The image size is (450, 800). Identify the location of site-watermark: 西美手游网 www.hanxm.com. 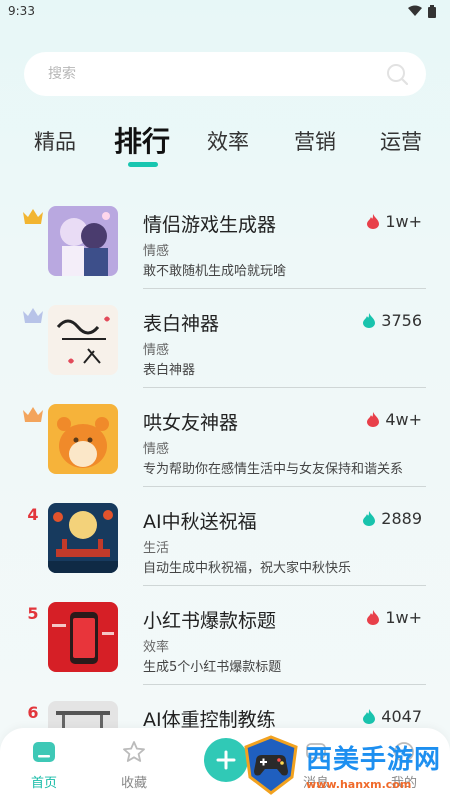
(342, 765).